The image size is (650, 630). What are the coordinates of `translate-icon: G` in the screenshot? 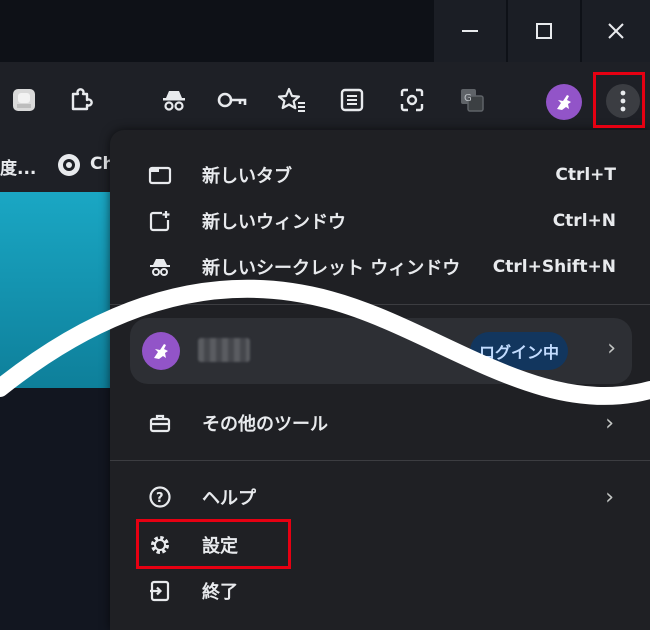 It's located at (472, 100).